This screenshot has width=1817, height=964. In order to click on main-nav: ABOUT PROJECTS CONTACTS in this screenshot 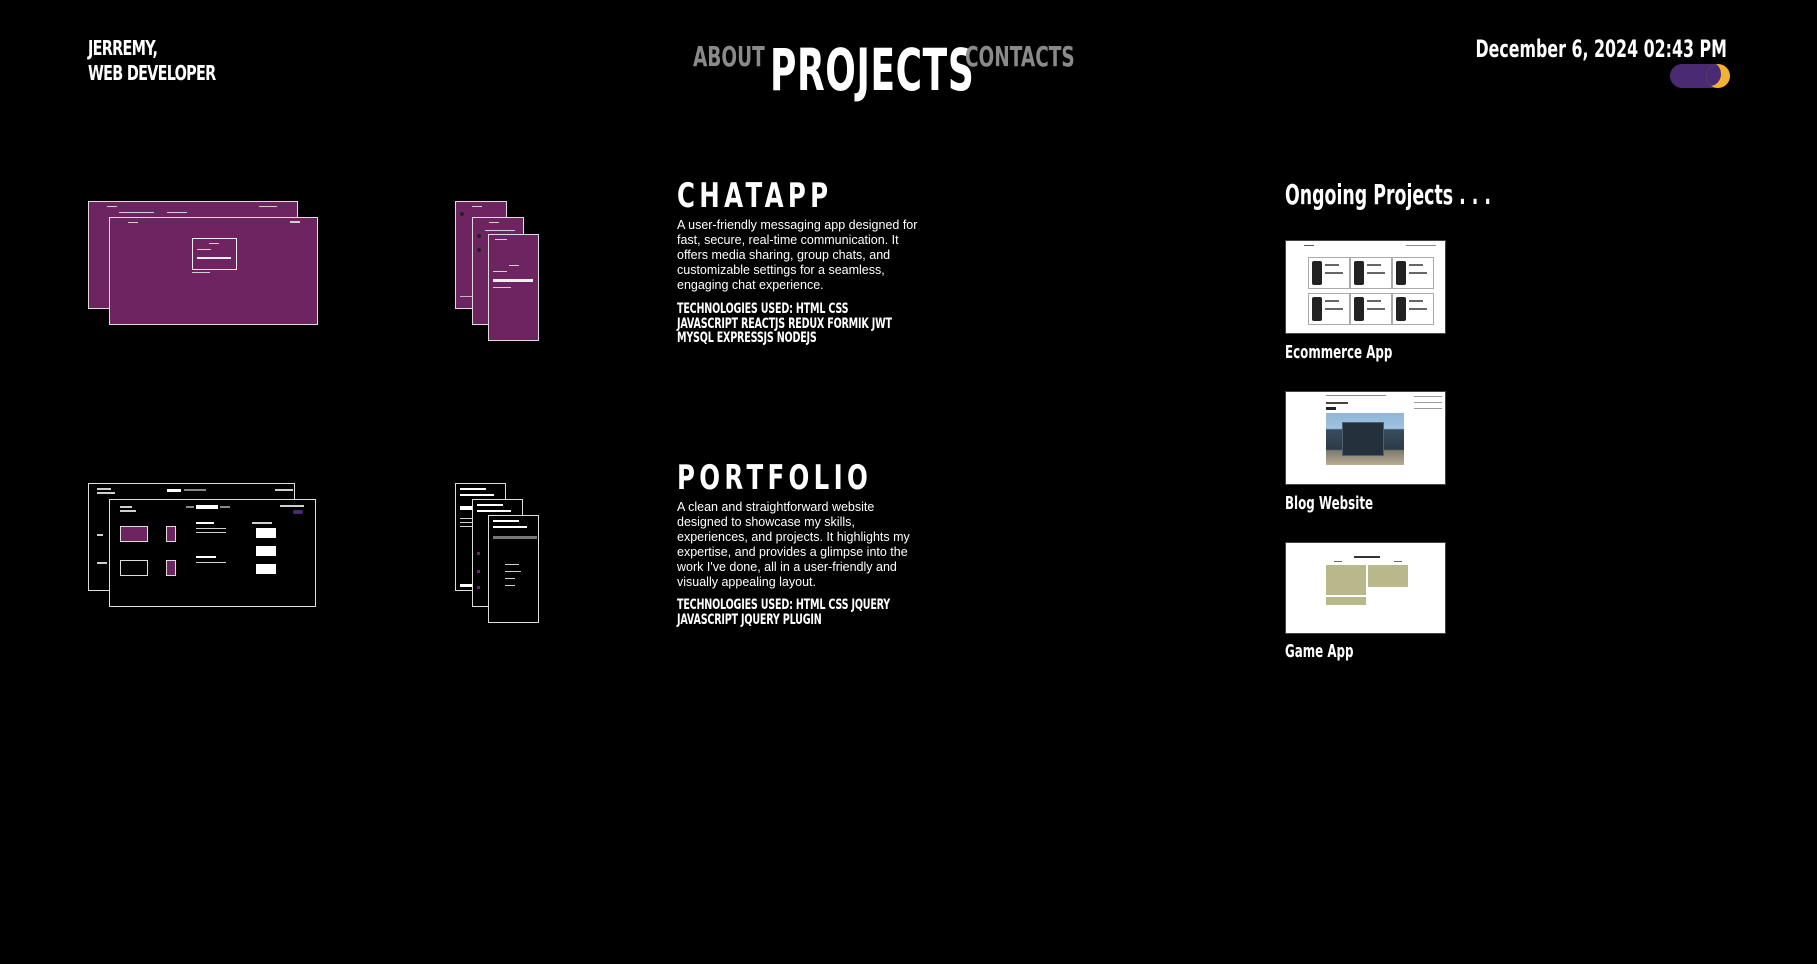, I will do `click(882, 70)`.